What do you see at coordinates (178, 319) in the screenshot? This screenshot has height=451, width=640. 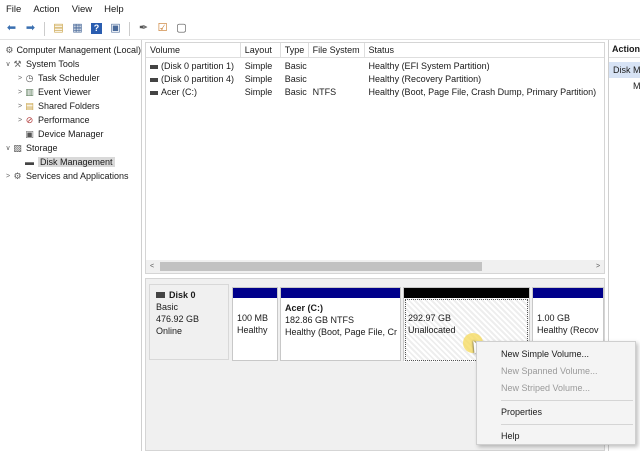 I see `disk-size: 476.92 GB` at bounding box center [178, 319].